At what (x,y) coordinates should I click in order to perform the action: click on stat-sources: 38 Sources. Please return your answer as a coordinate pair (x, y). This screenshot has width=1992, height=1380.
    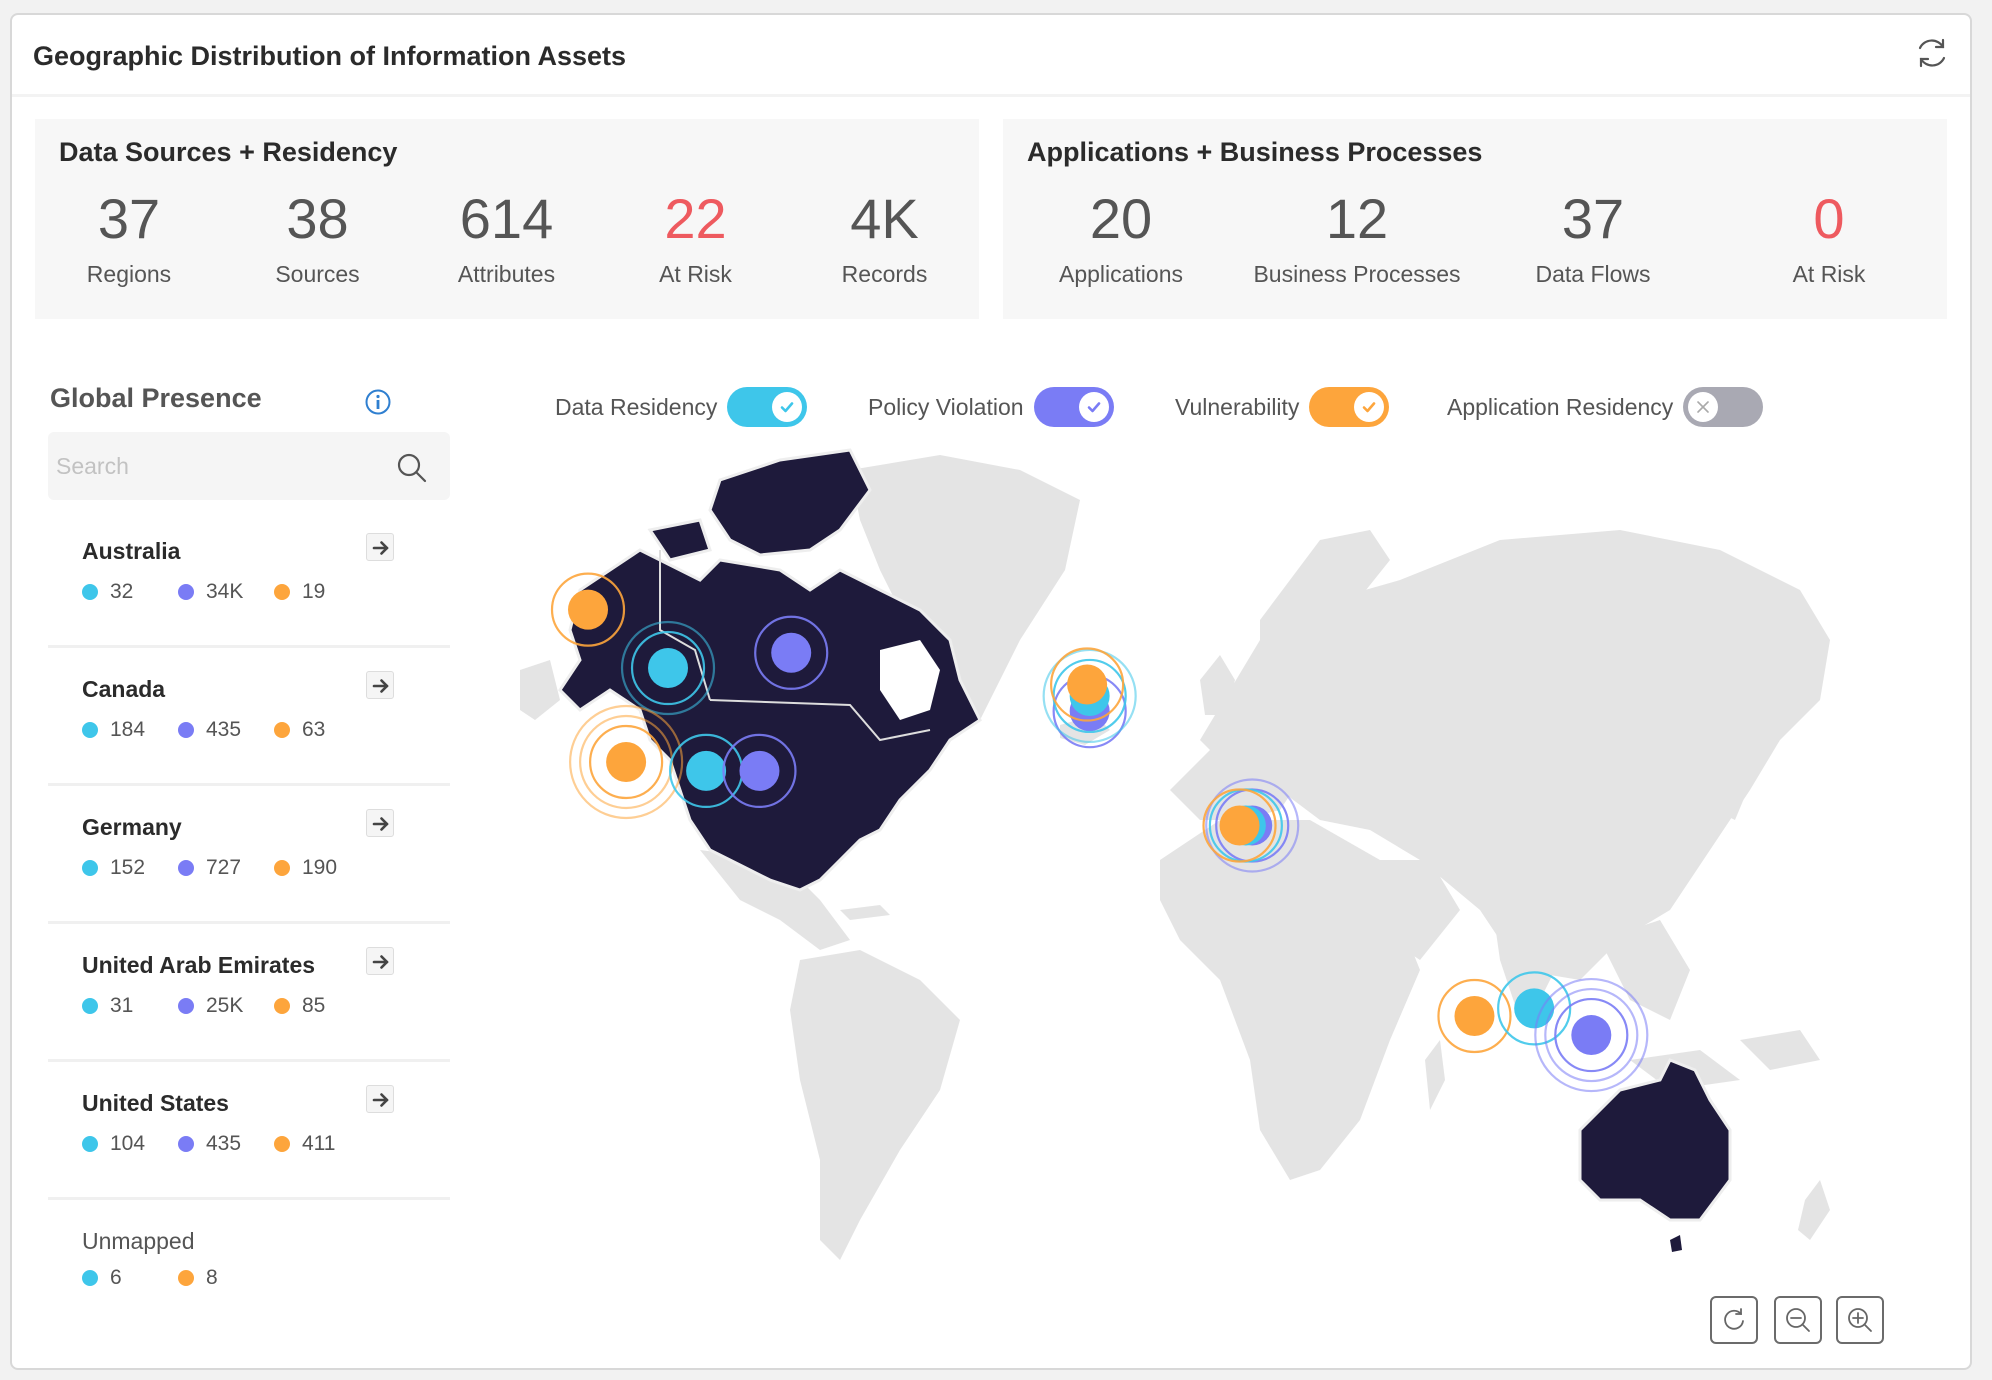
    Looking at the image, I should click on (317, 238).